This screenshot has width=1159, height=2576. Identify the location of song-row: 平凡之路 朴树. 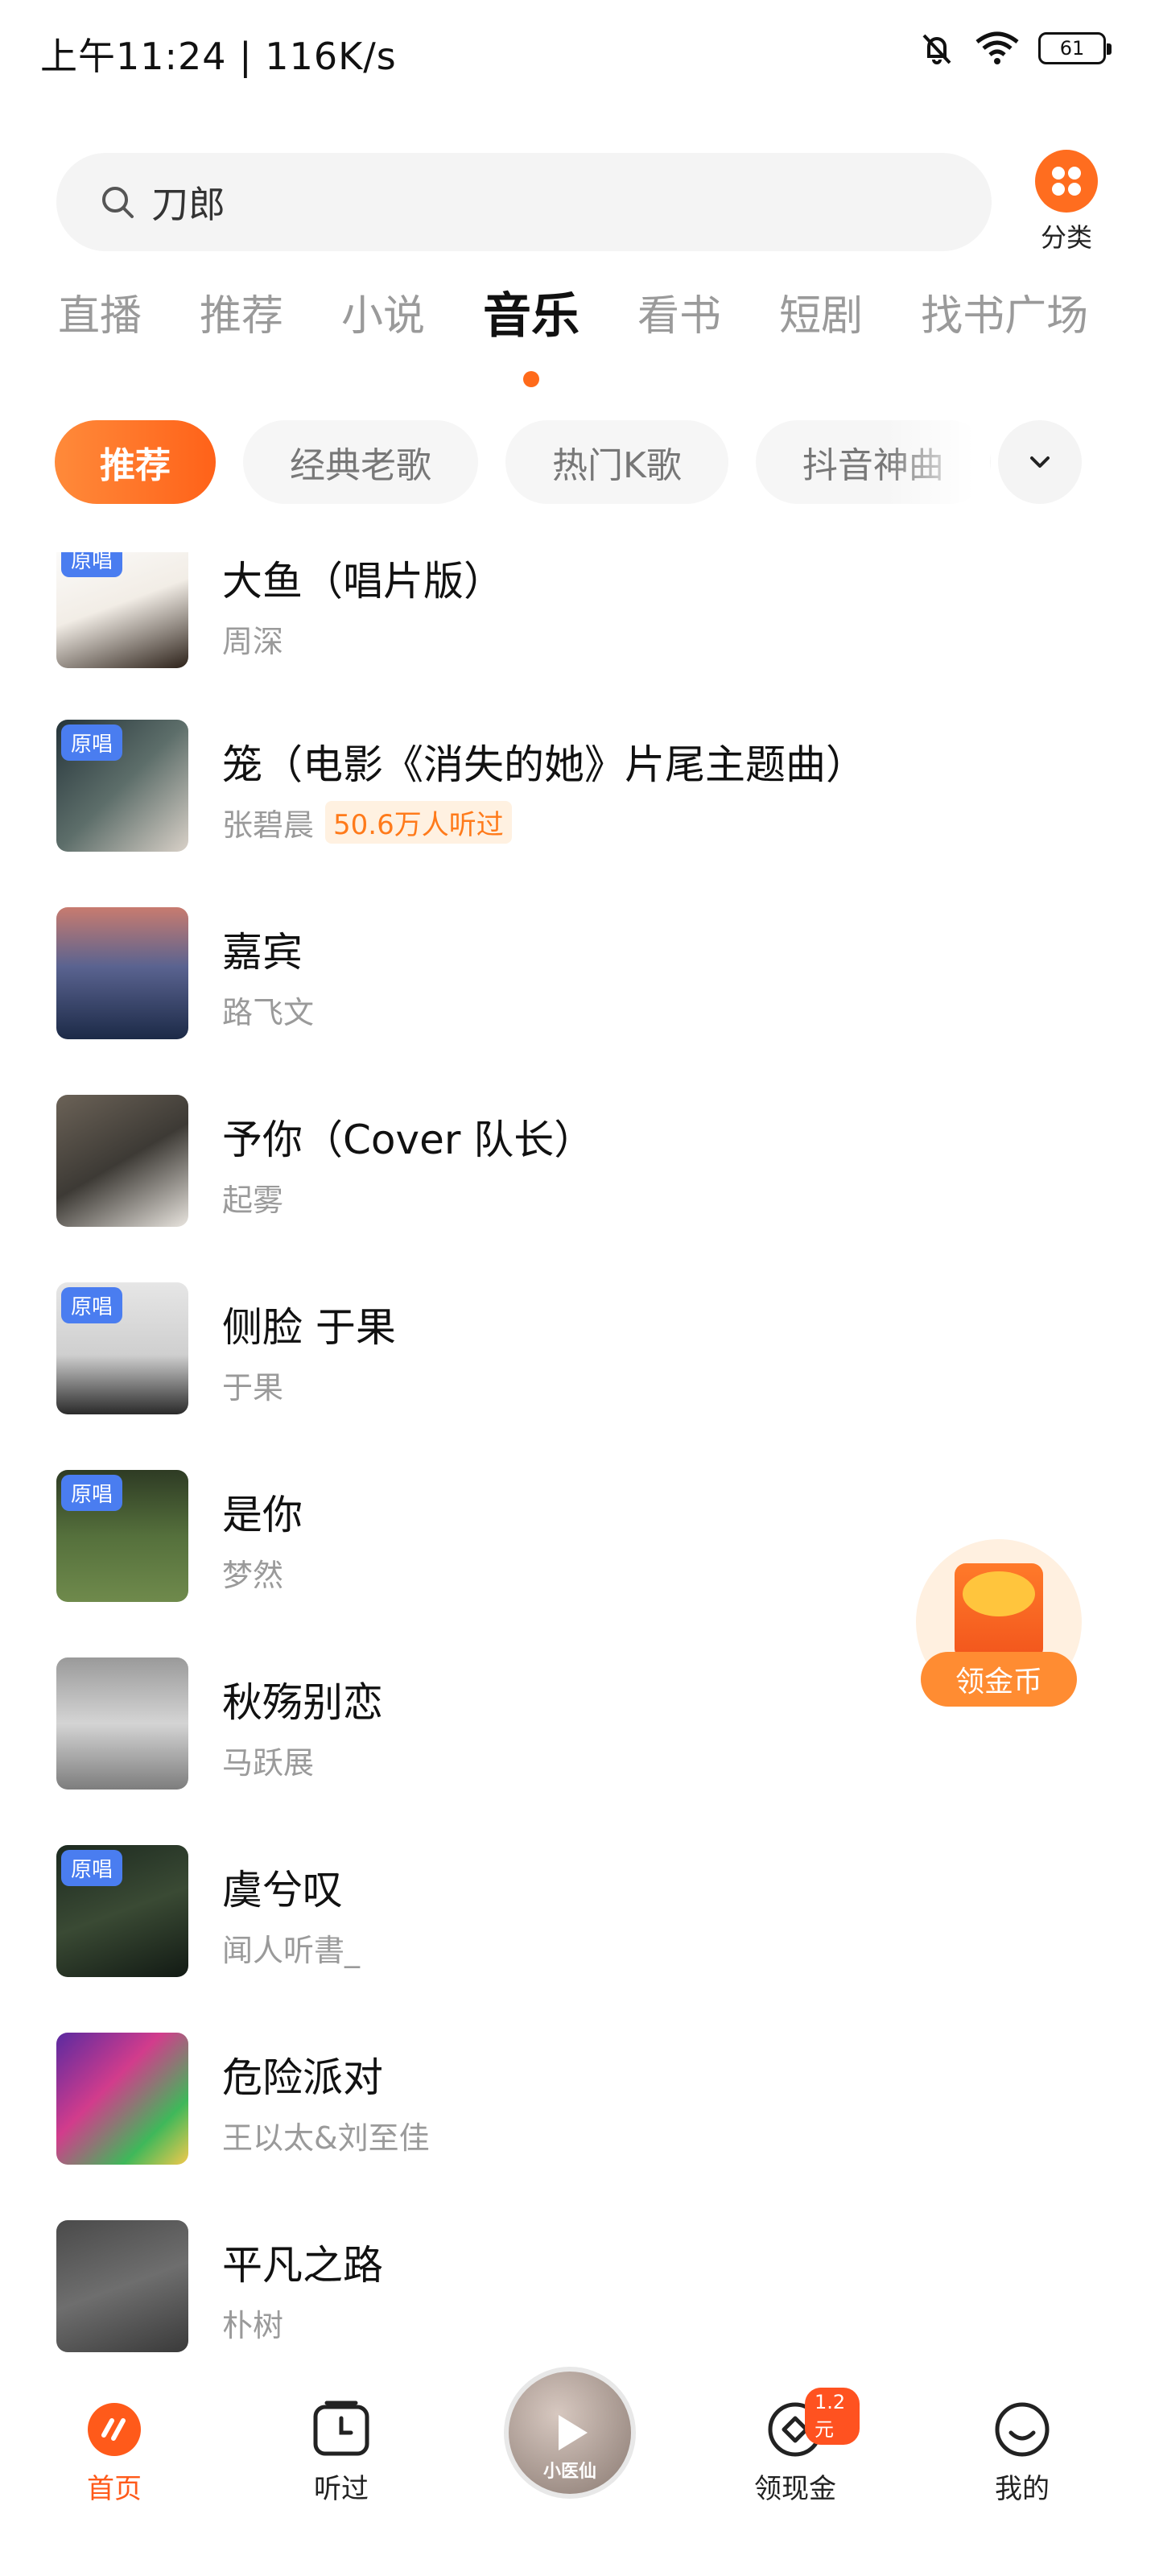
(579, 2287).